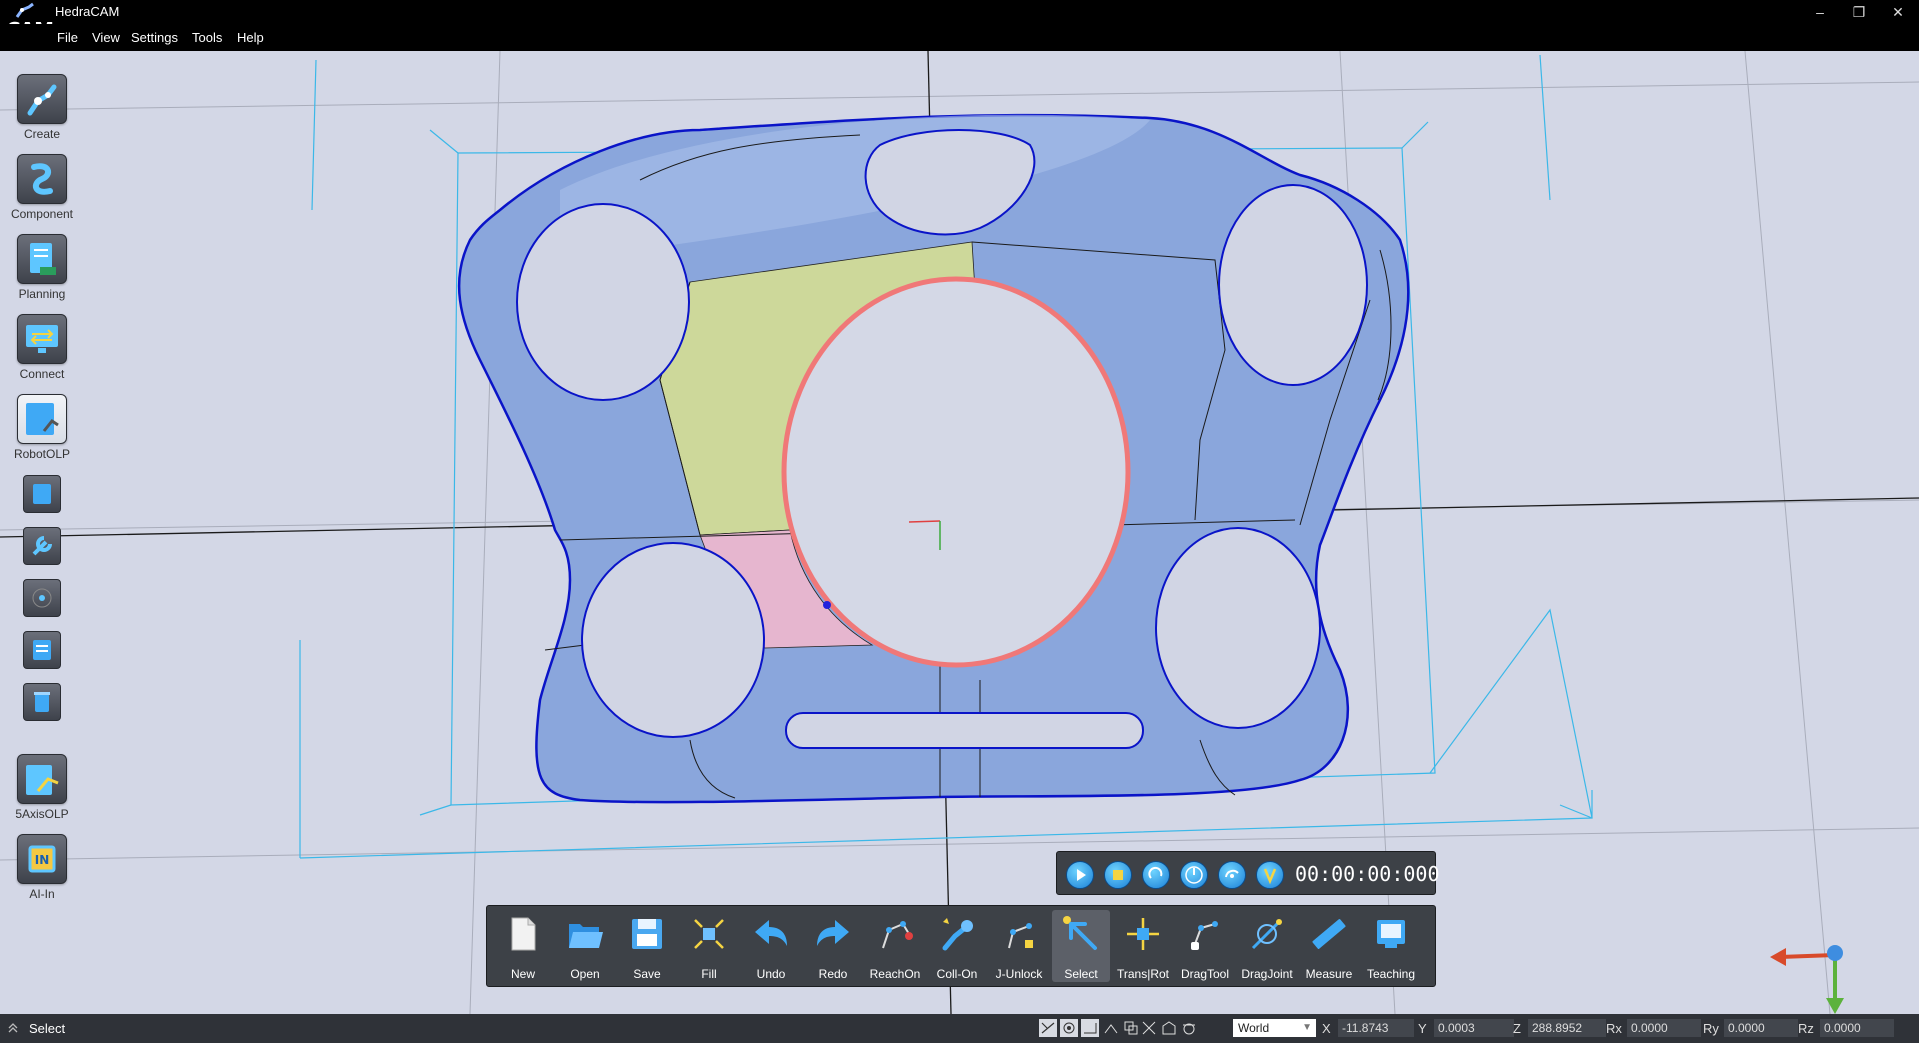 This screenshot has width=1919, height=1043. What do you see at coordinates (1326, 1028) in the screenshot?
I see `coord-x-label: X` at bounding box center [1326, 1028].